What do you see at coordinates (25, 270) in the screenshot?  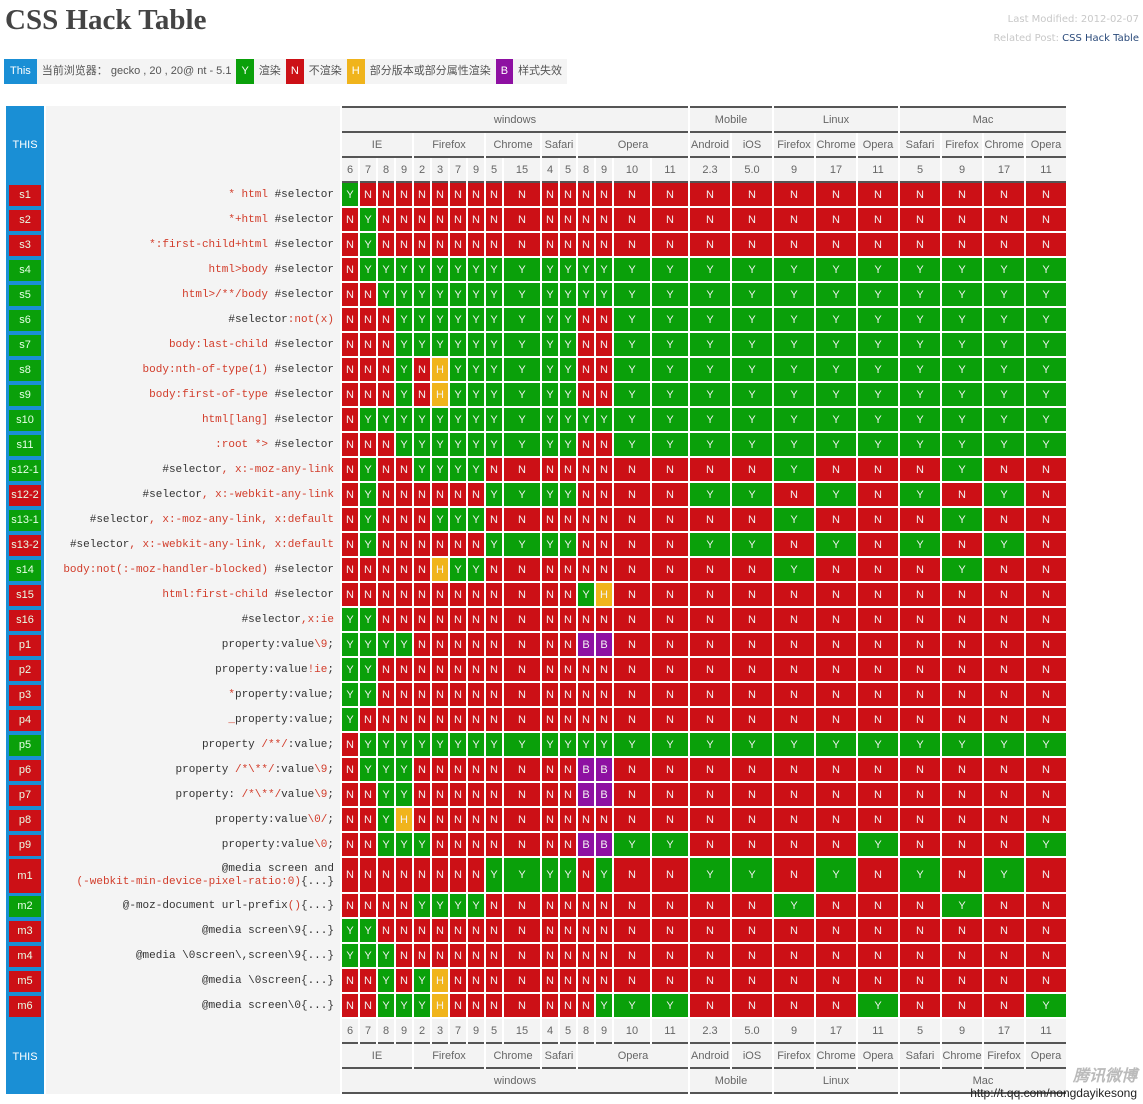 I see `row-id-badge: s4` at bounding box center [25, 270].